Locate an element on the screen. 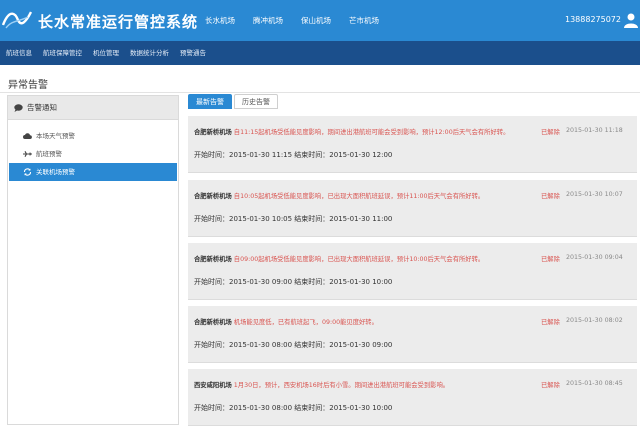 This screenshot has width=640, height=426. alert-timestamp: 2015-01-30 08:45 is located at coordinates (594, 383).